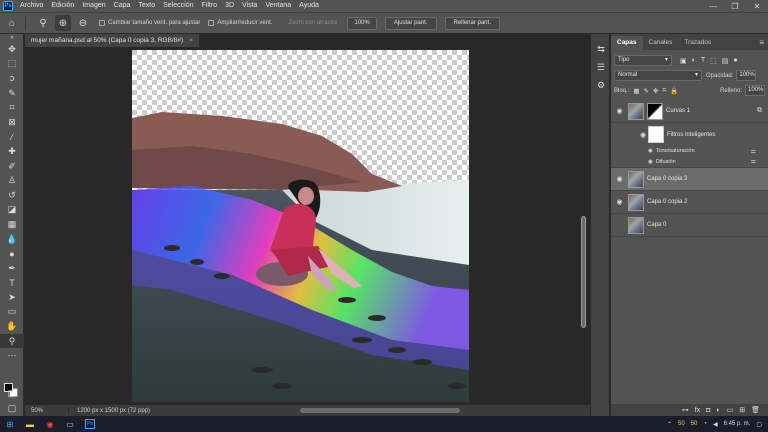 Image resolution: width=768 pixels, height=432 pixels. Describe the element at coordinates (122, 6) in the screenshot. I see `menu-capa: Capa` at that location.